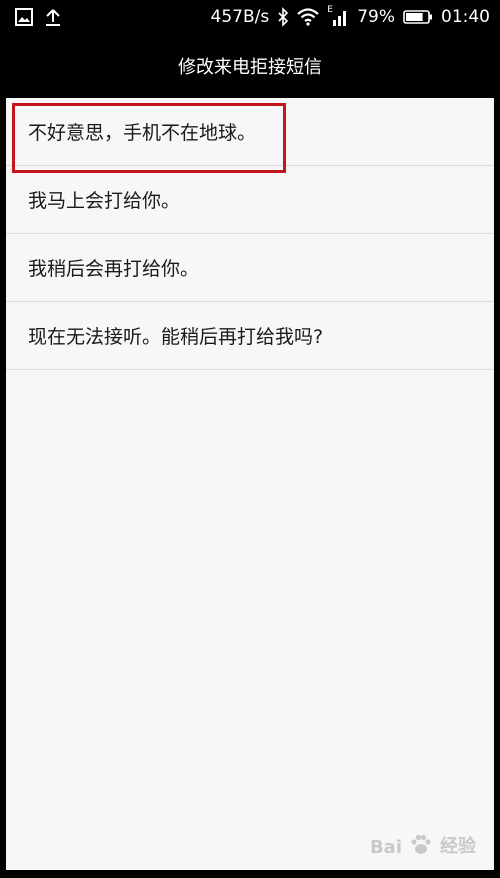  I want to click on list-item-text: 不好意思，手机不在地球。, so click(142, 133).